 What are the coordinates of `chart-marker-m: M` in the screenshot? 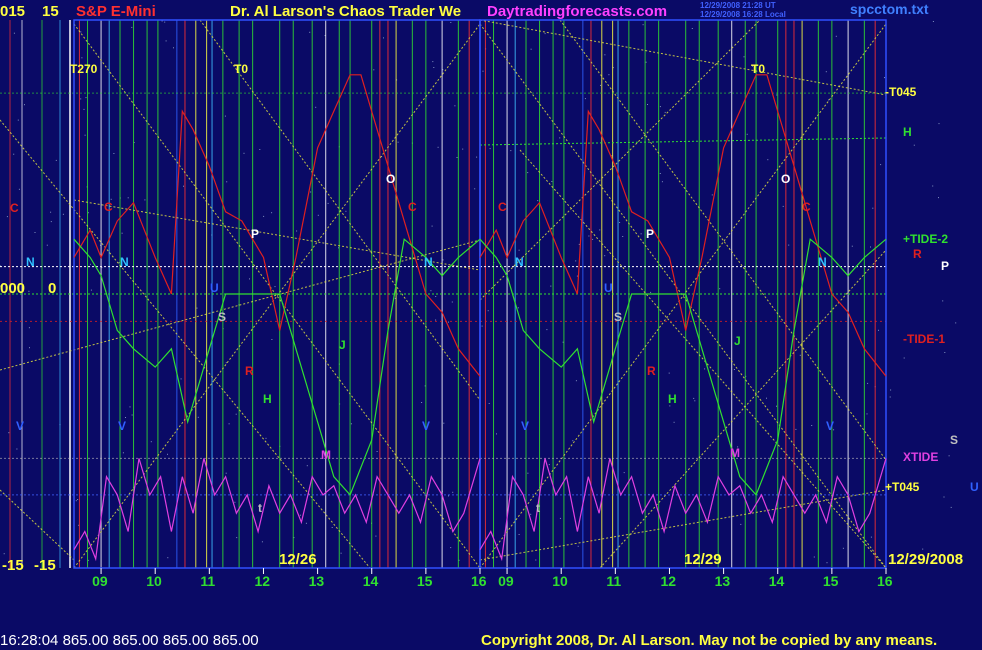 It's located at (326, 455).